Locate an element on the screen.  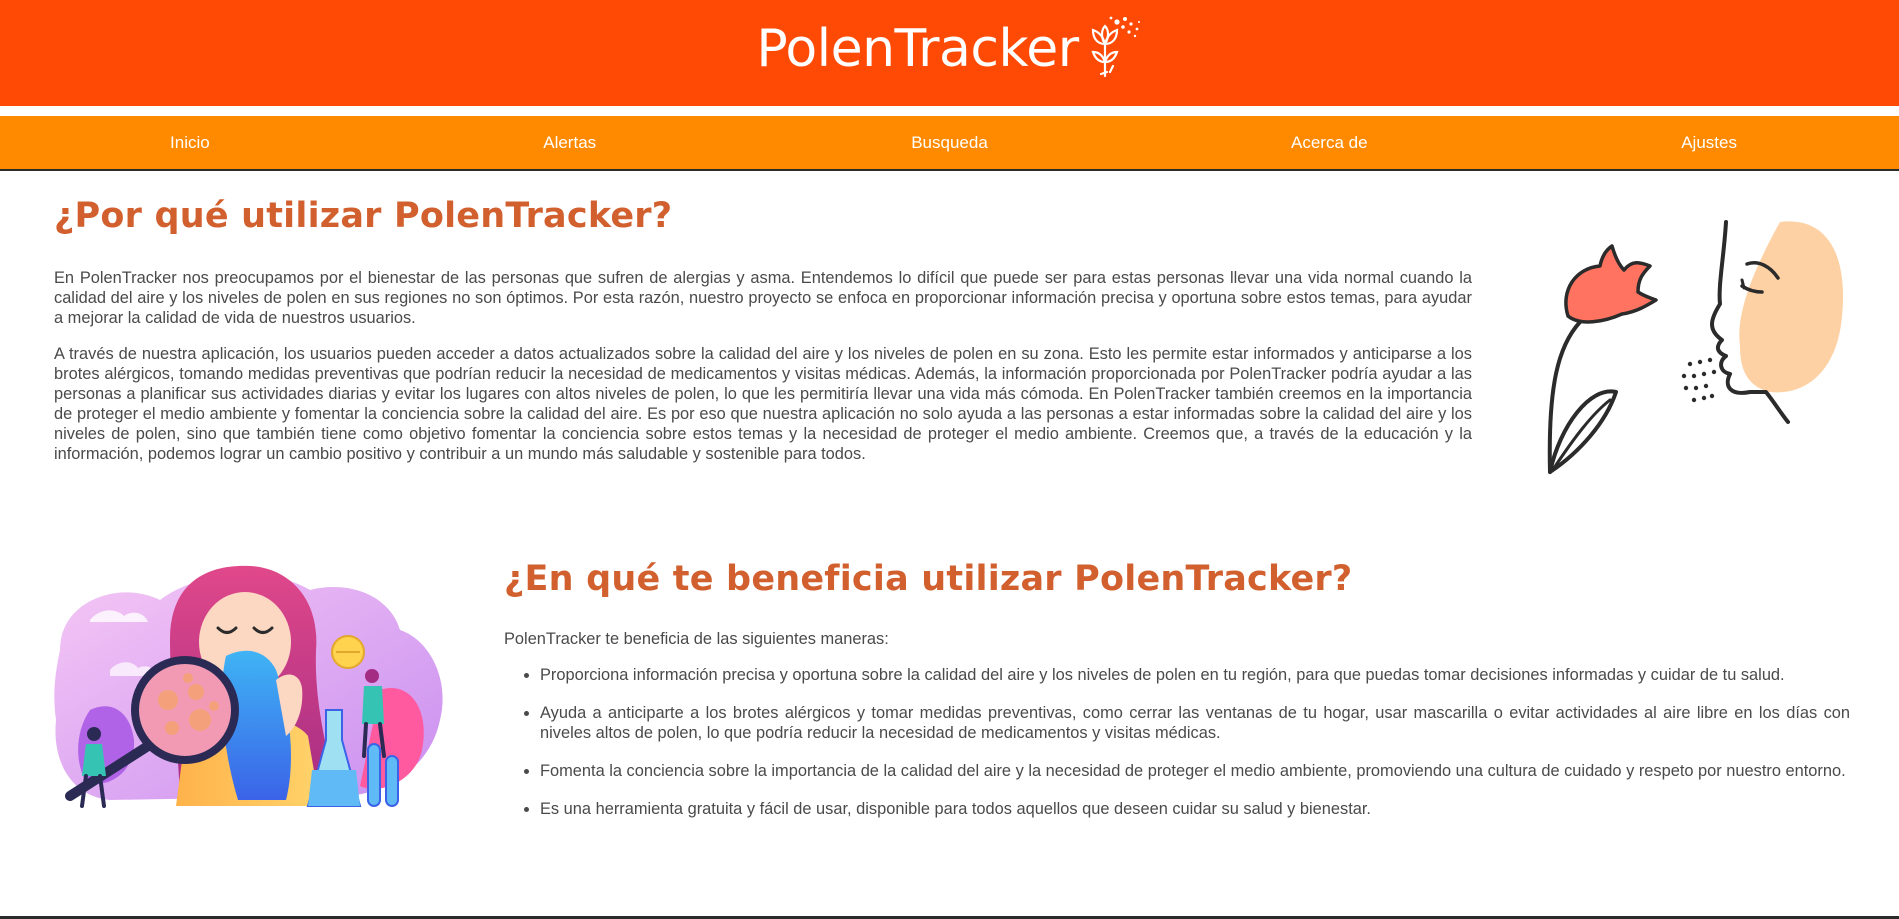
nav-item-inicio: Inicio is located at coordinates (190, 142).